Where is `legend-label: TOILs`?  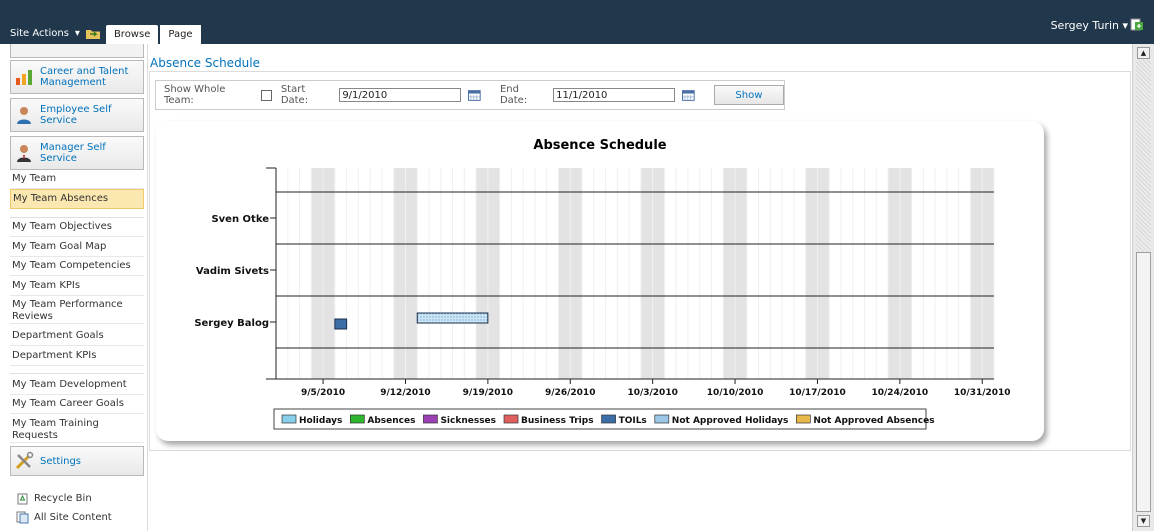 legend-label: TOILs is located at coordinates (633, 421).